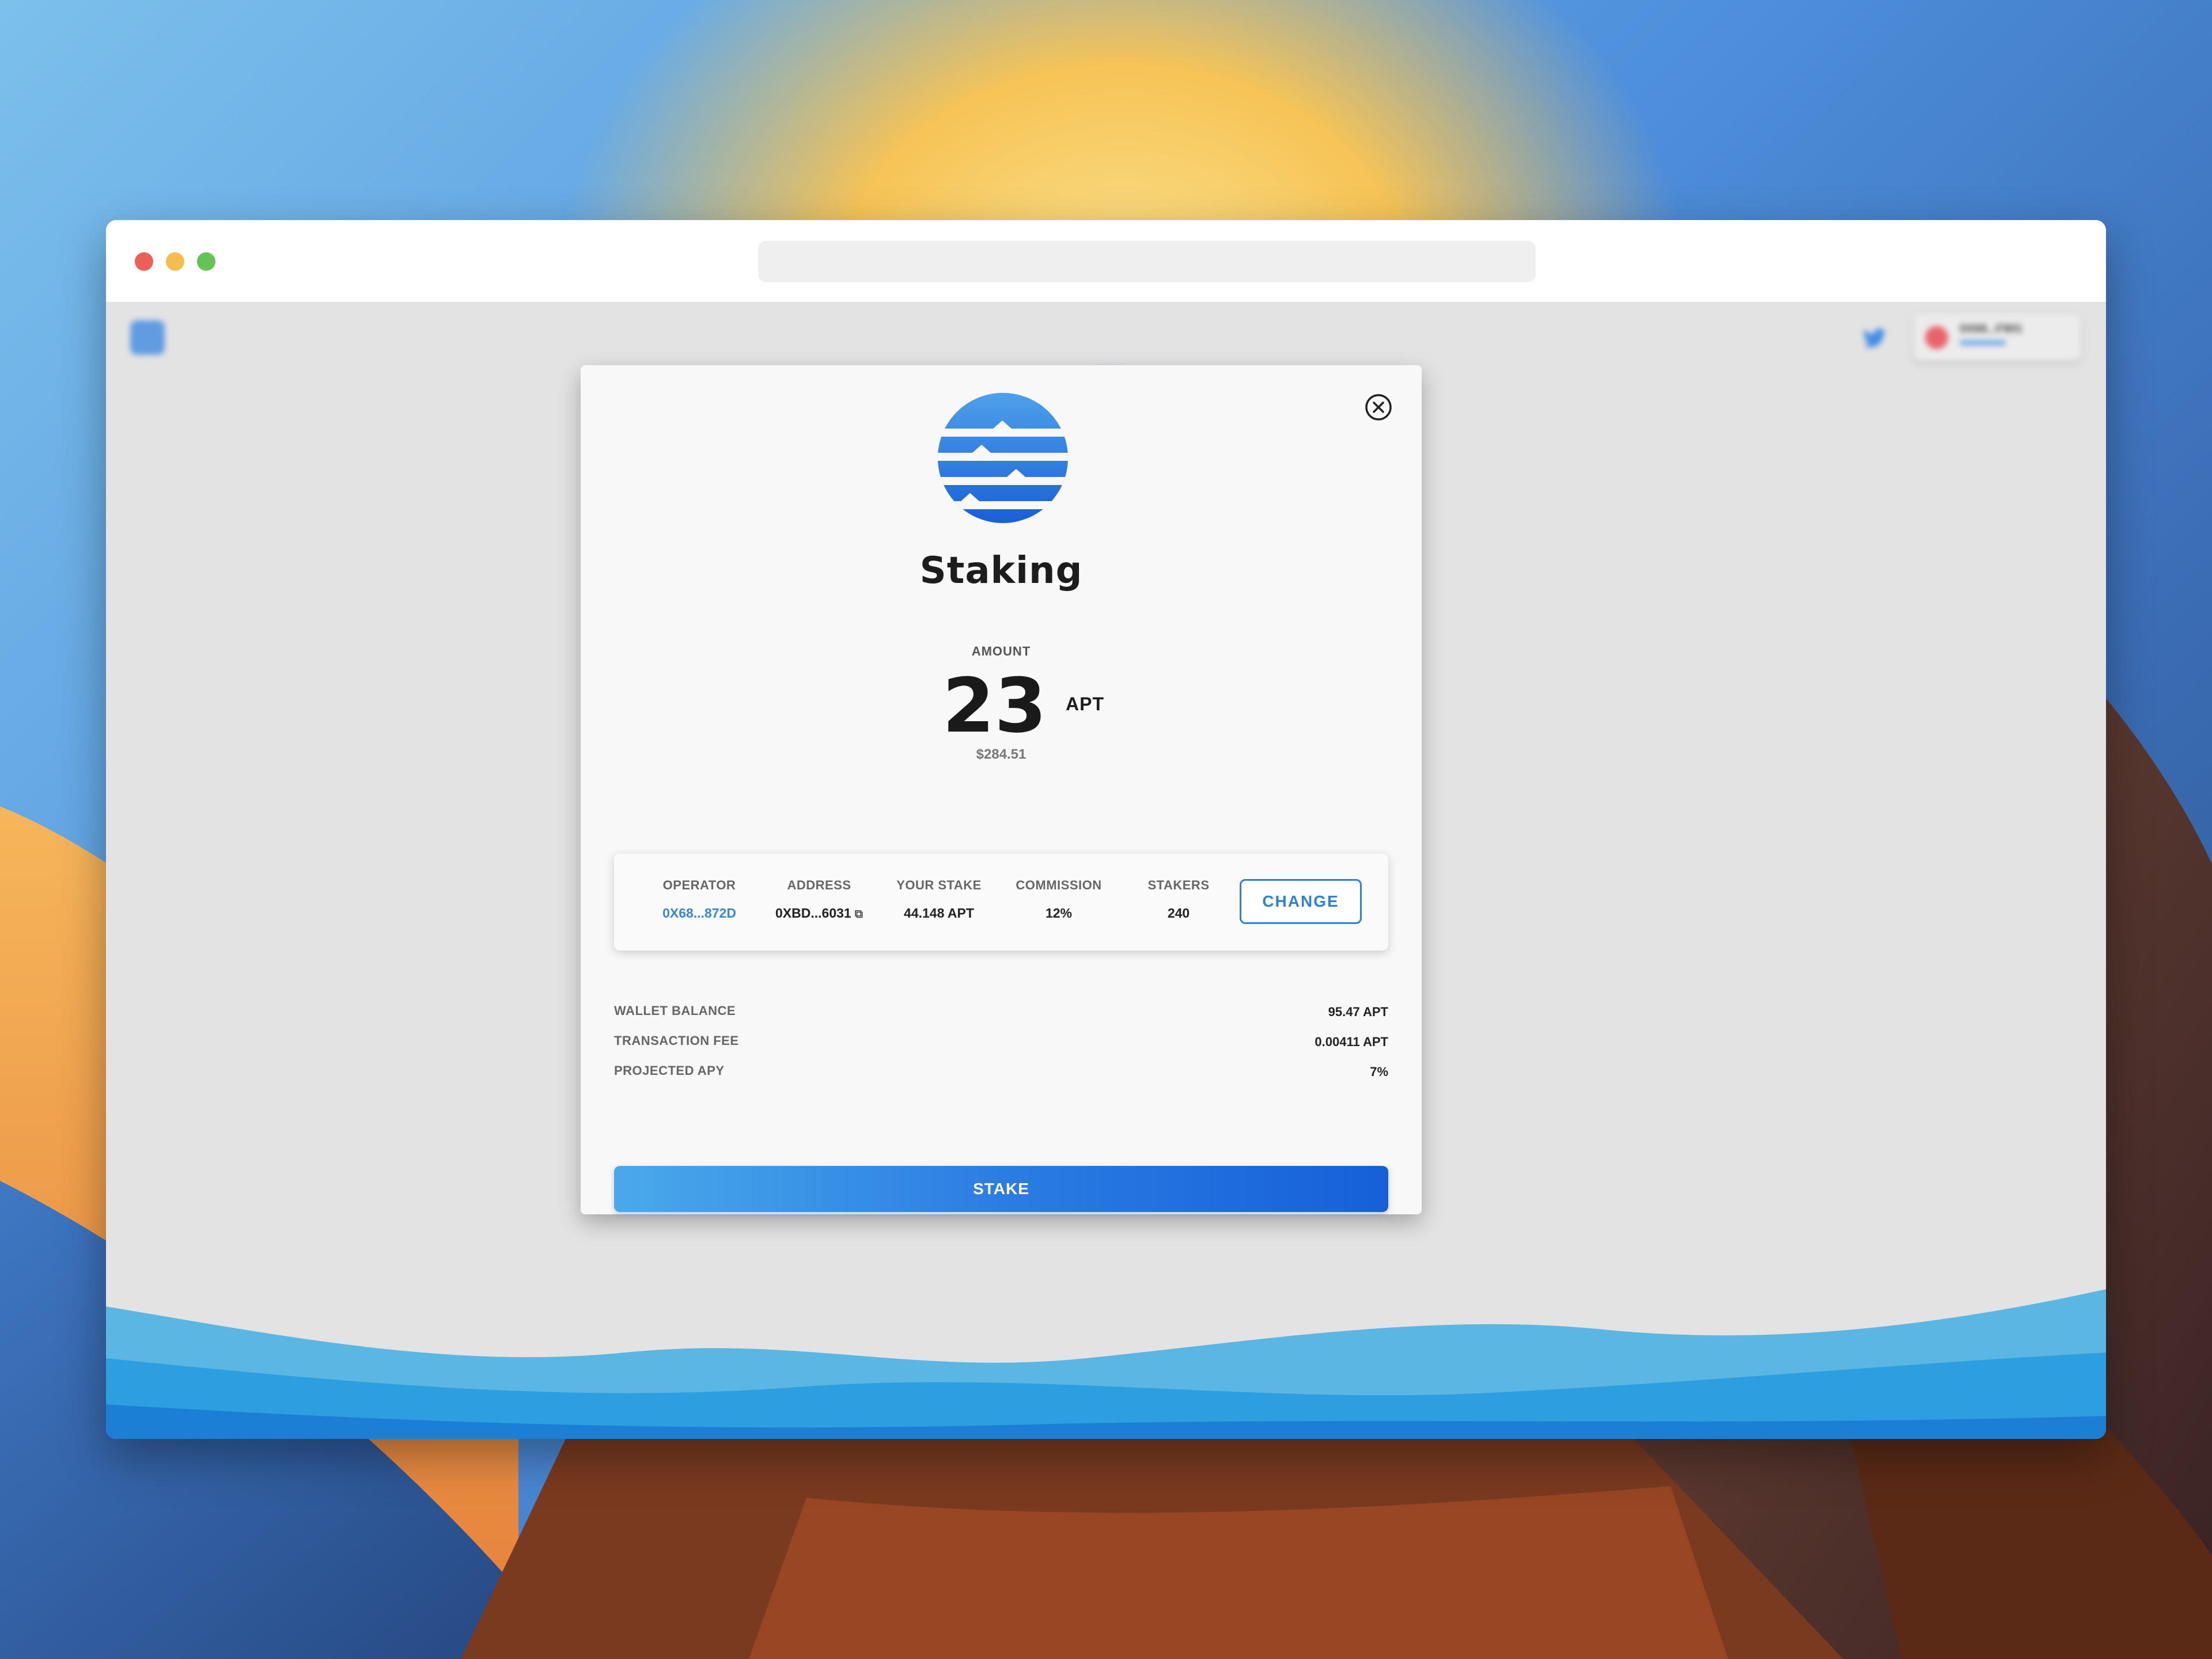  I want to click on wallet-avatar, so click(1936, 337).